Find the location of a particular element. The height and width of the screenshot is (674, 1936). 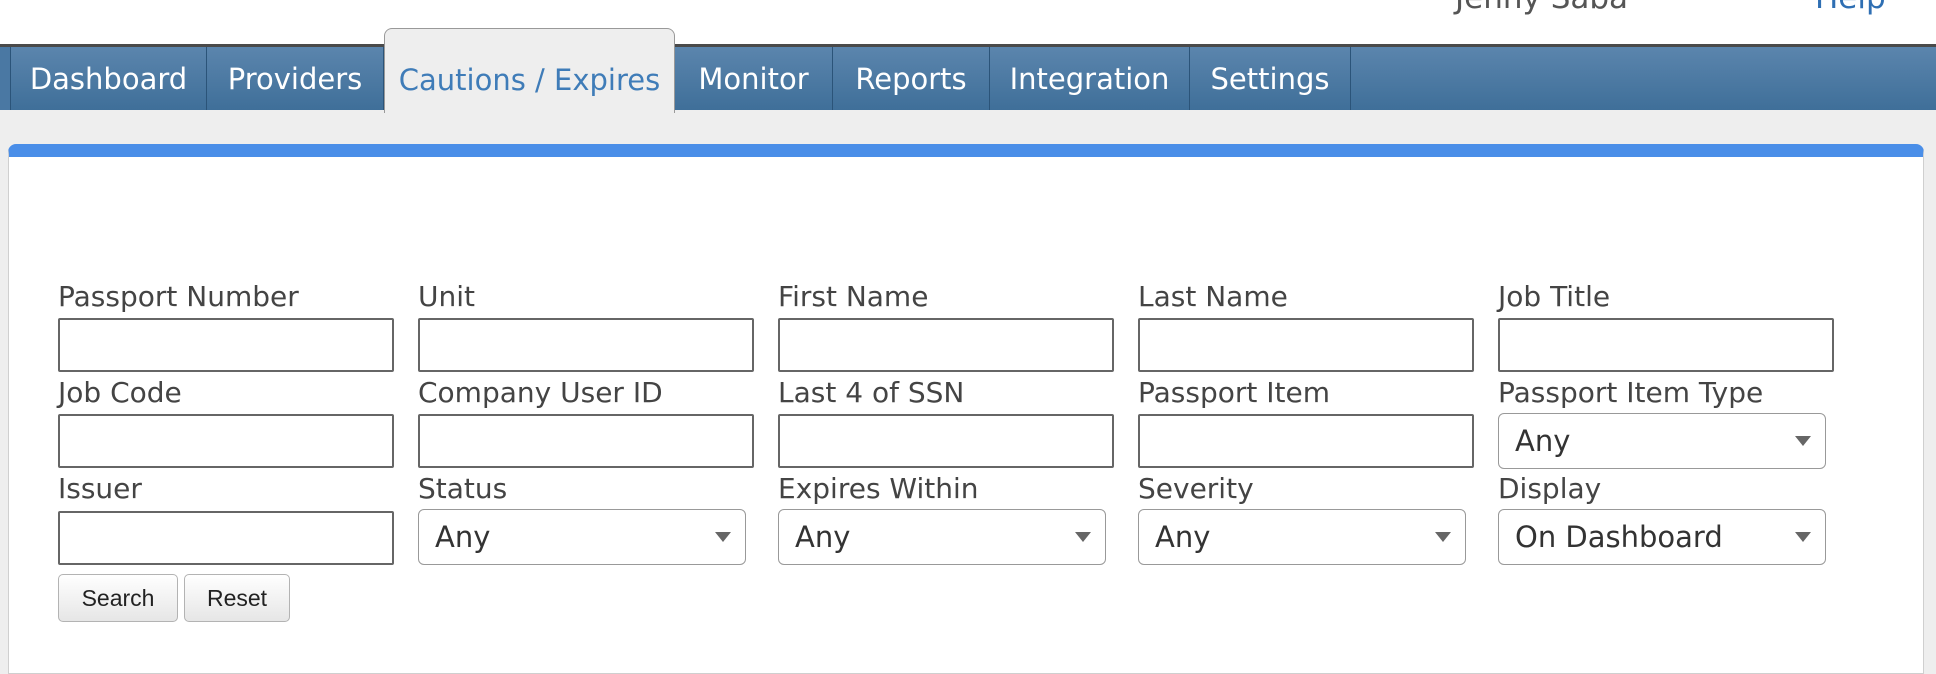

passport-item-type-value: Any is located at coordinates (1543, 441).